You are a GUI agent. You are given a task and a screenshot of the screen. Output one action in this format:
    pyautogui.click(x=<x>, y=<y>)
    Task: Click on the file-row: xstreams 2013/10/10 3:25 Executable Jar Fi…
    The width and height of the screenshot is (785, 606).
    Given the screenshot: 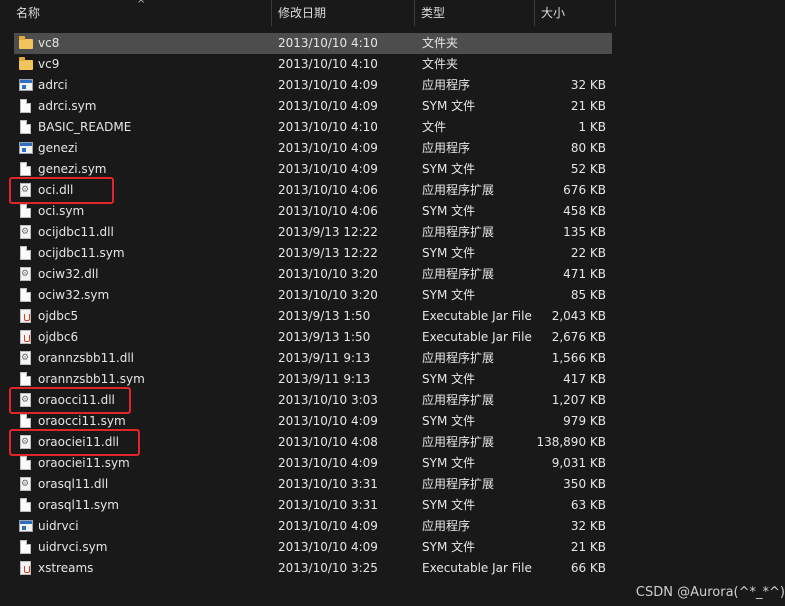 What is the action you would take?
    pyautogui.click(x=313, y=568)
    